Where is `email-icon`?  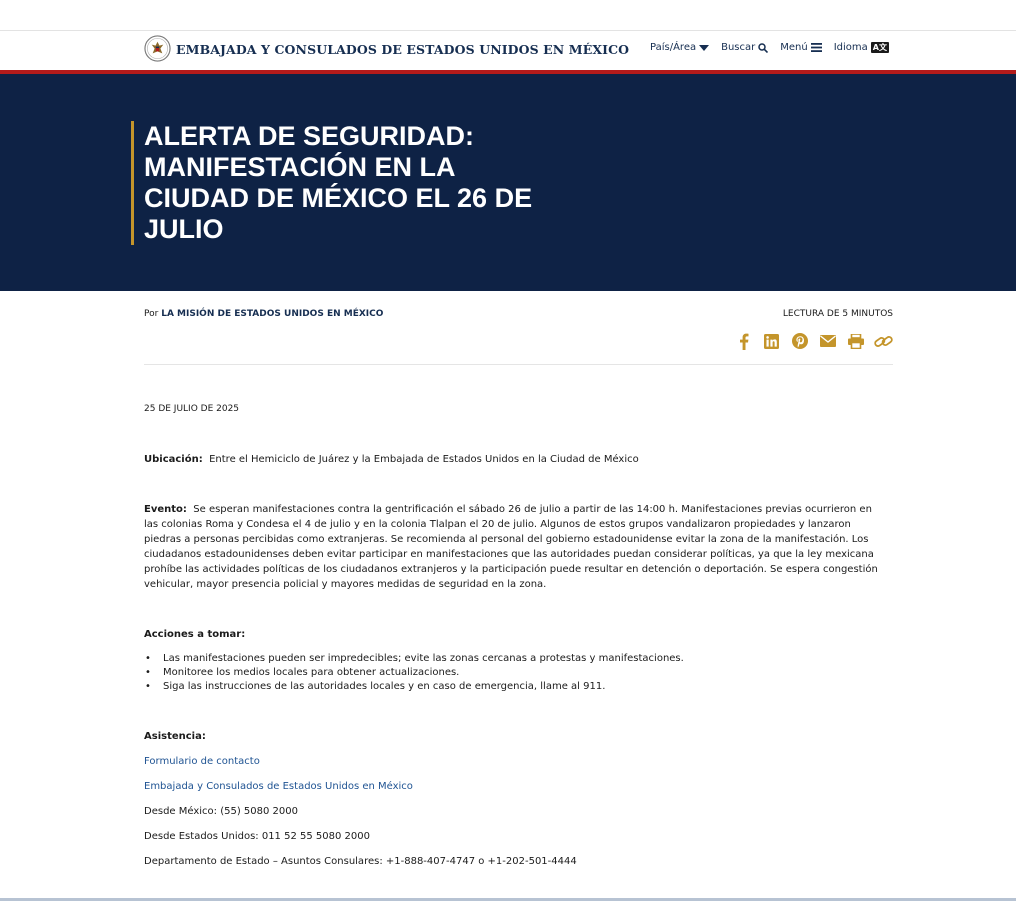
email-icon is located at coordinates (827, 341).